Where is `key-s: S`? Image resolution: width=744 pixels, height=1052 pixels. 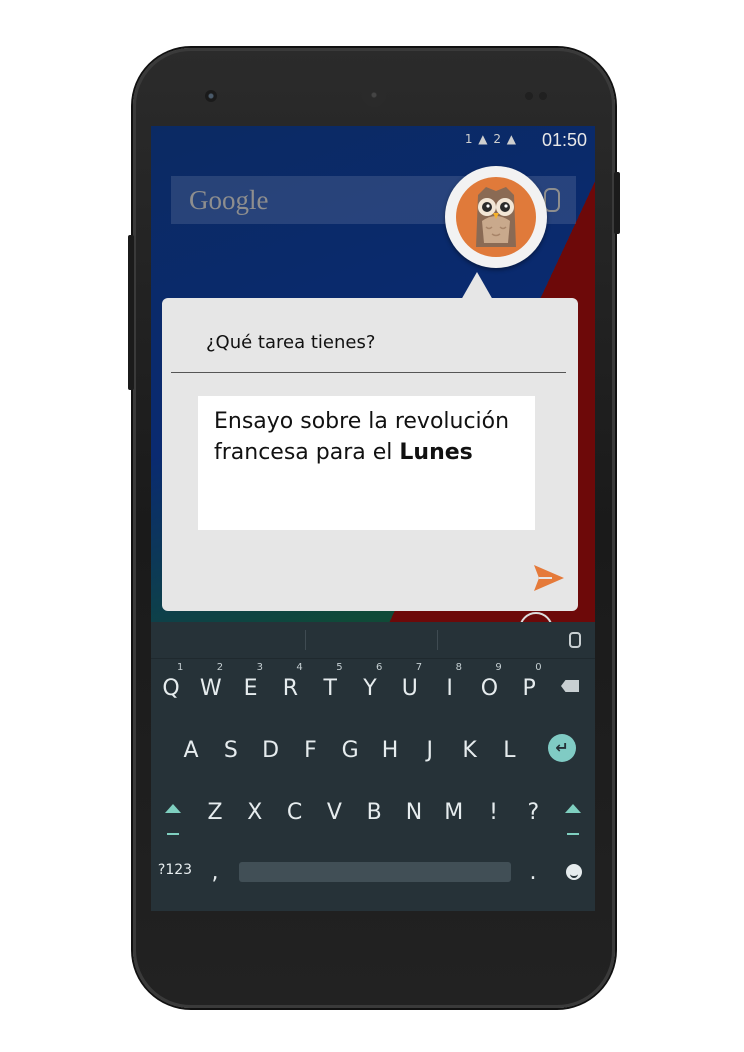 key-s: S is located at coordinates (231, 750).